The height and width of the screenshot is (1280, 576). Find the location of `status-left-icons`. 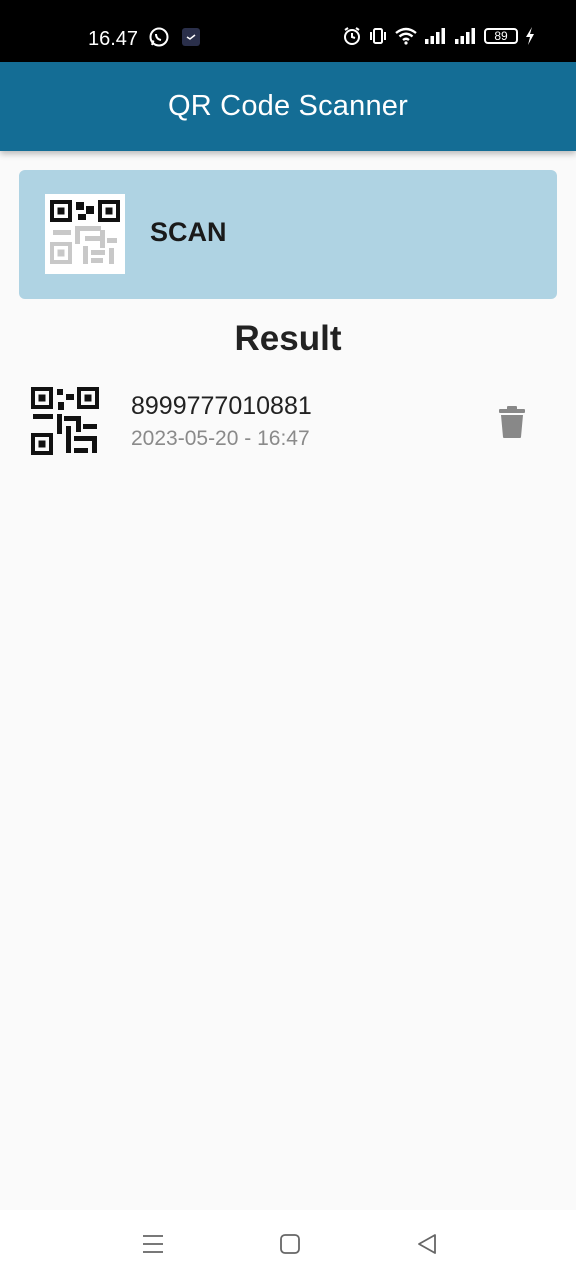

status-left-icons is located at coordinates (175, 37).